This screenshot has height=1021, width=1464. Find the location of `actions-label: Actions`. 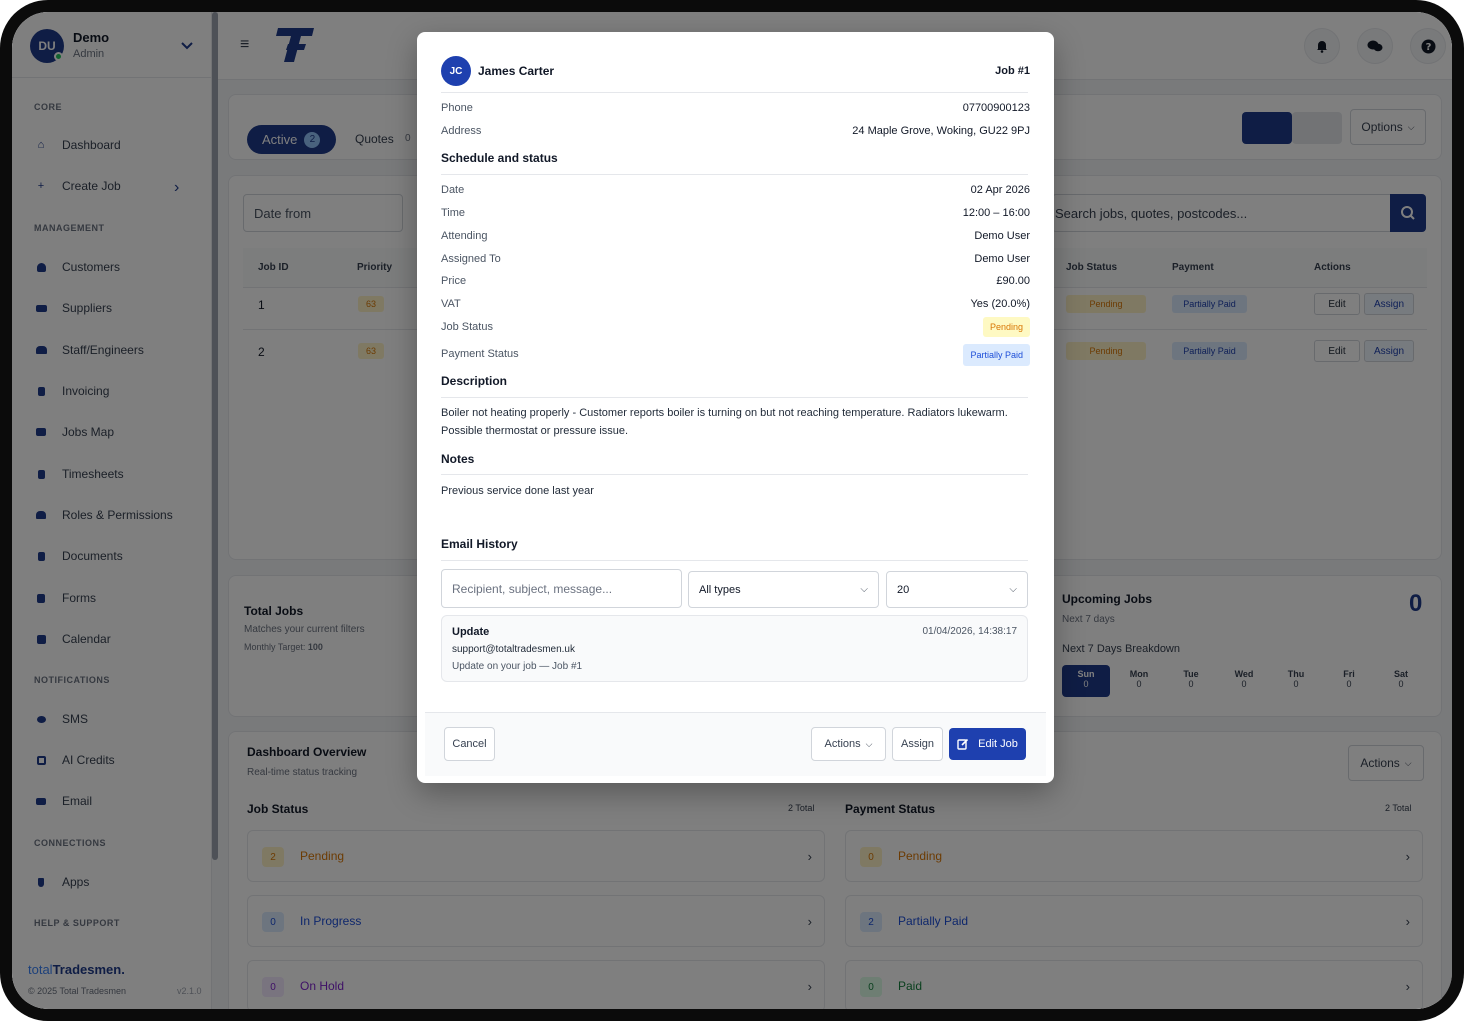

actions-label: Actions is located at coordinates (842, 744).